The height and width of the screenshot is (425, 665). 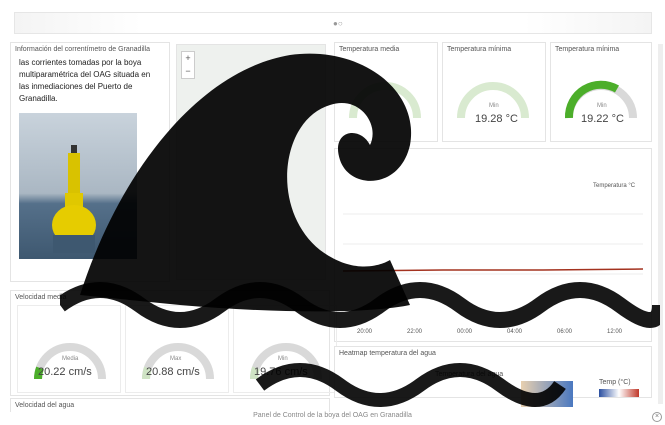 What do you see at coordinates (173, 372) in the screenshot?
I see `velocity-gauge-value: 20.88 cm/s` at bounding box center [173, 372].